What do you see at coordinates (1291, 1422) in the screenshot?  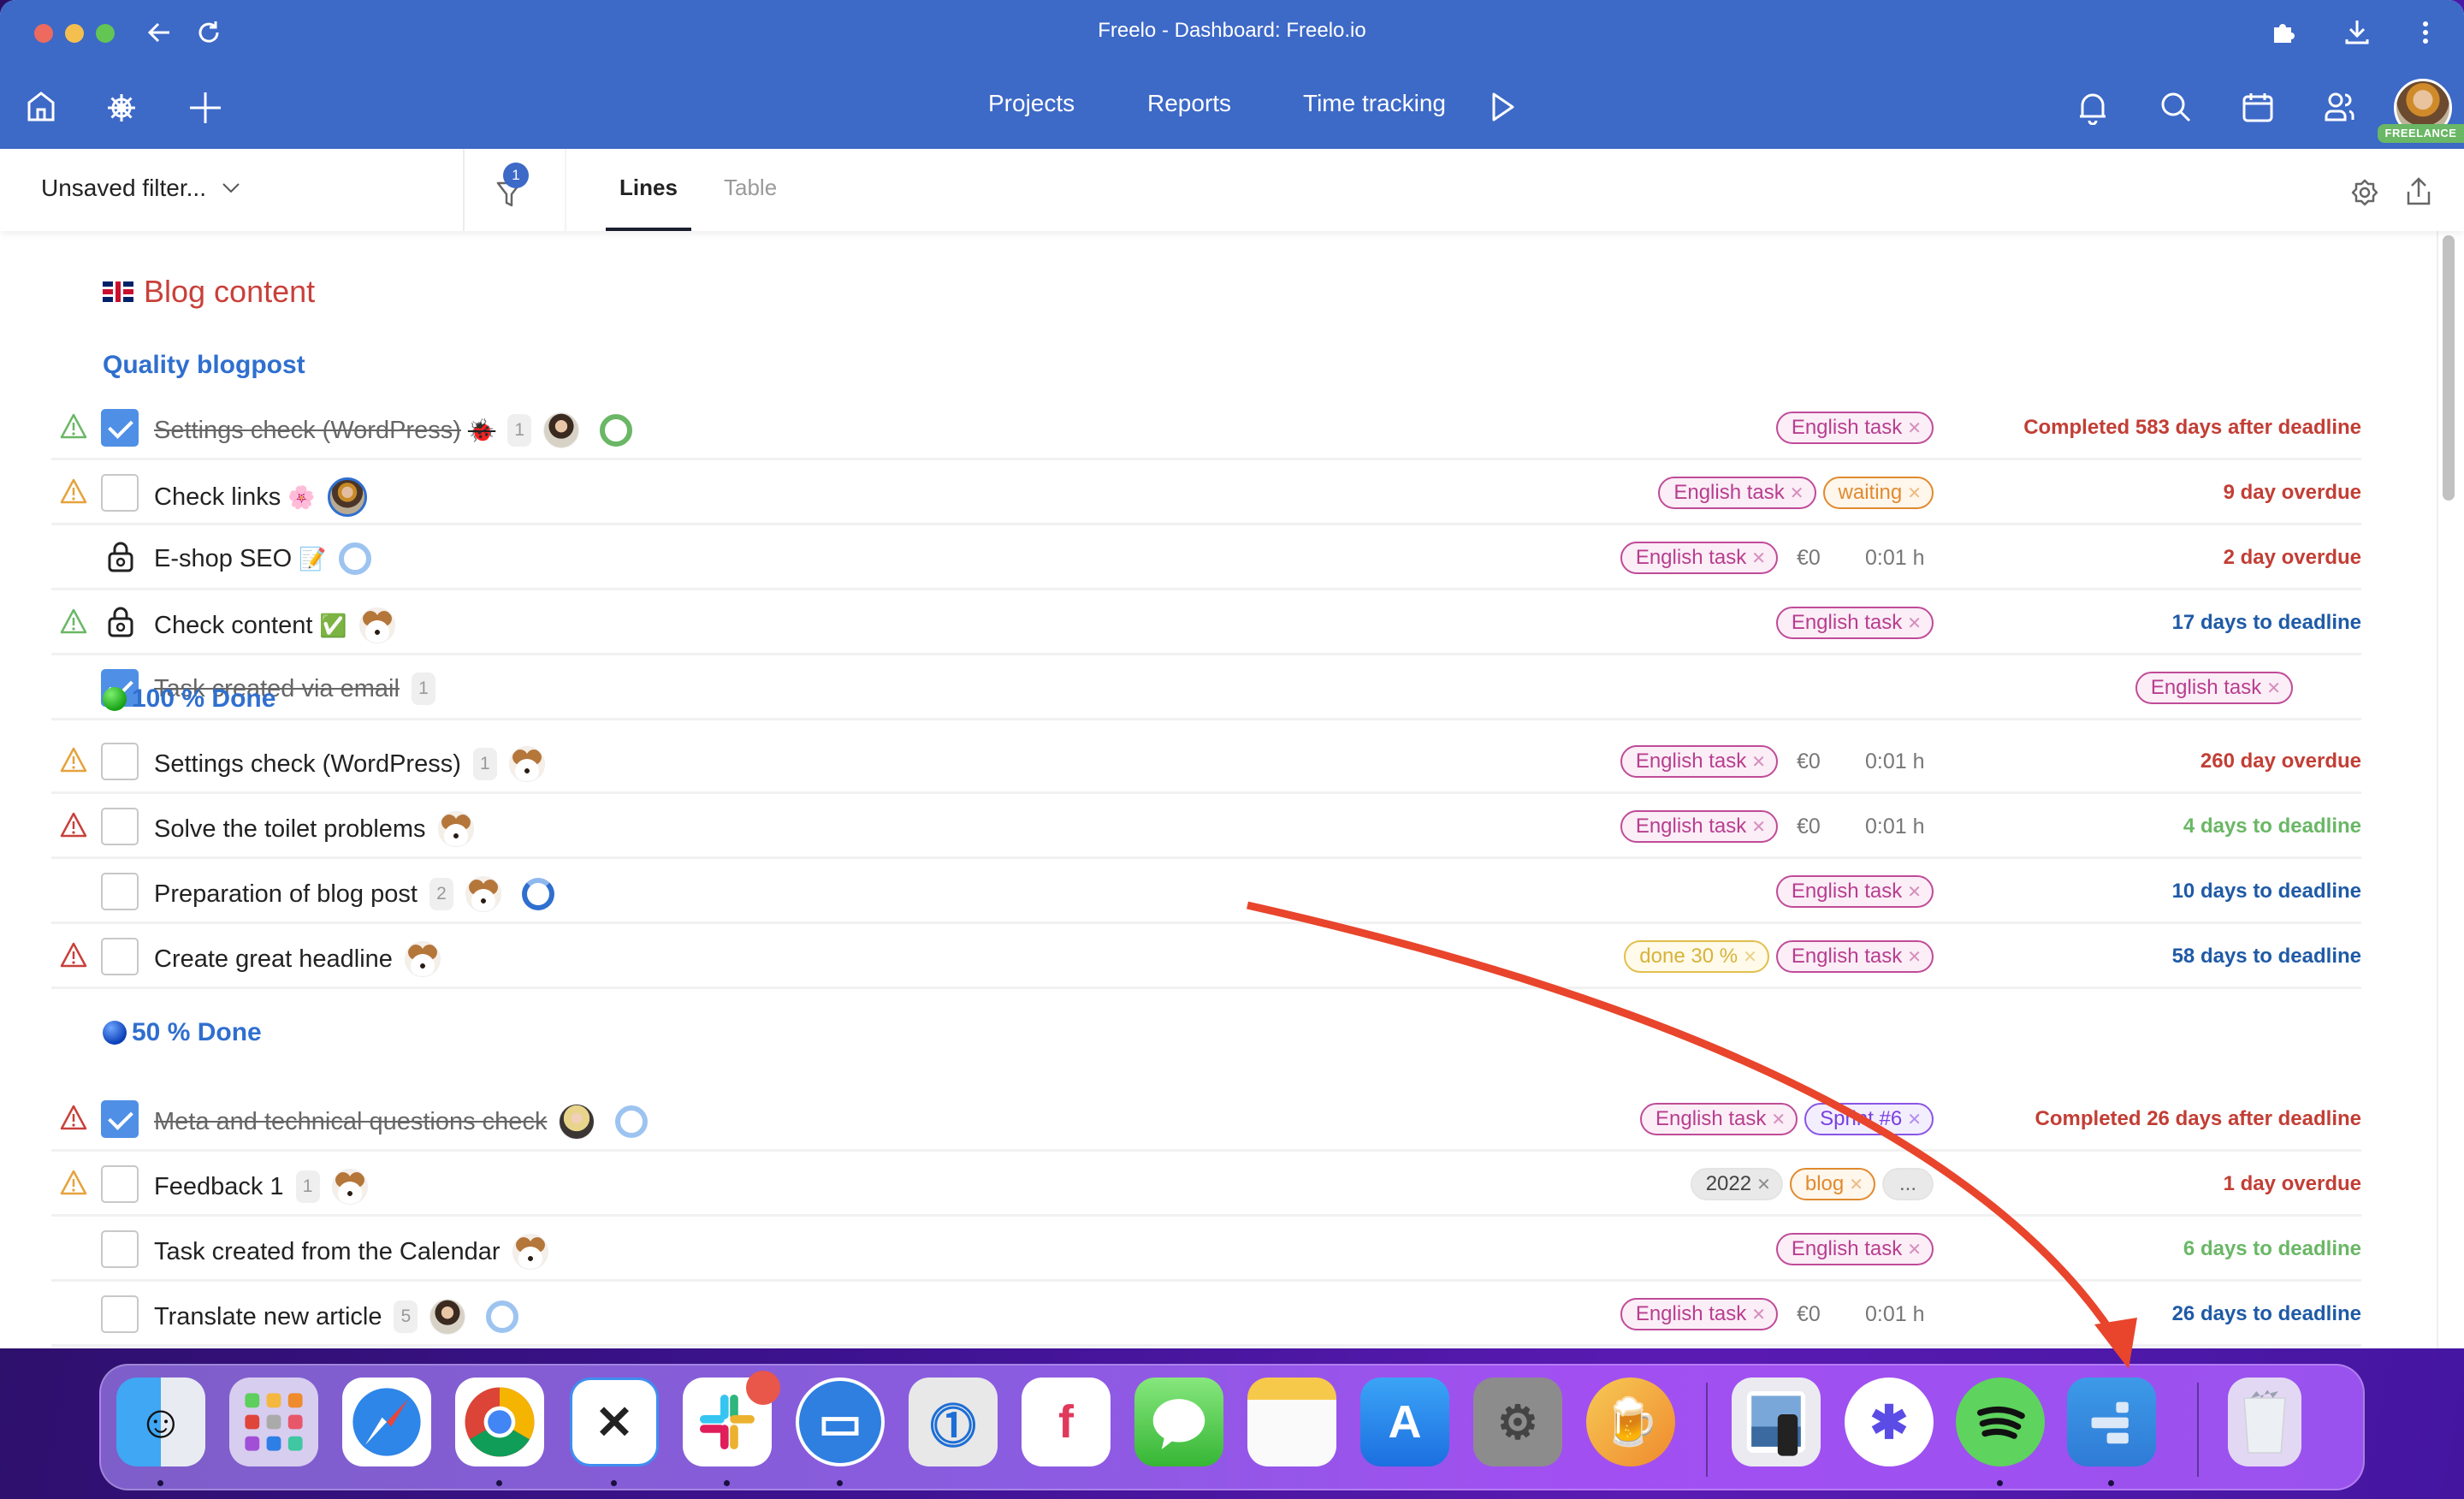 I see `dock-app-notes` at bounding box center [1291, 1422].